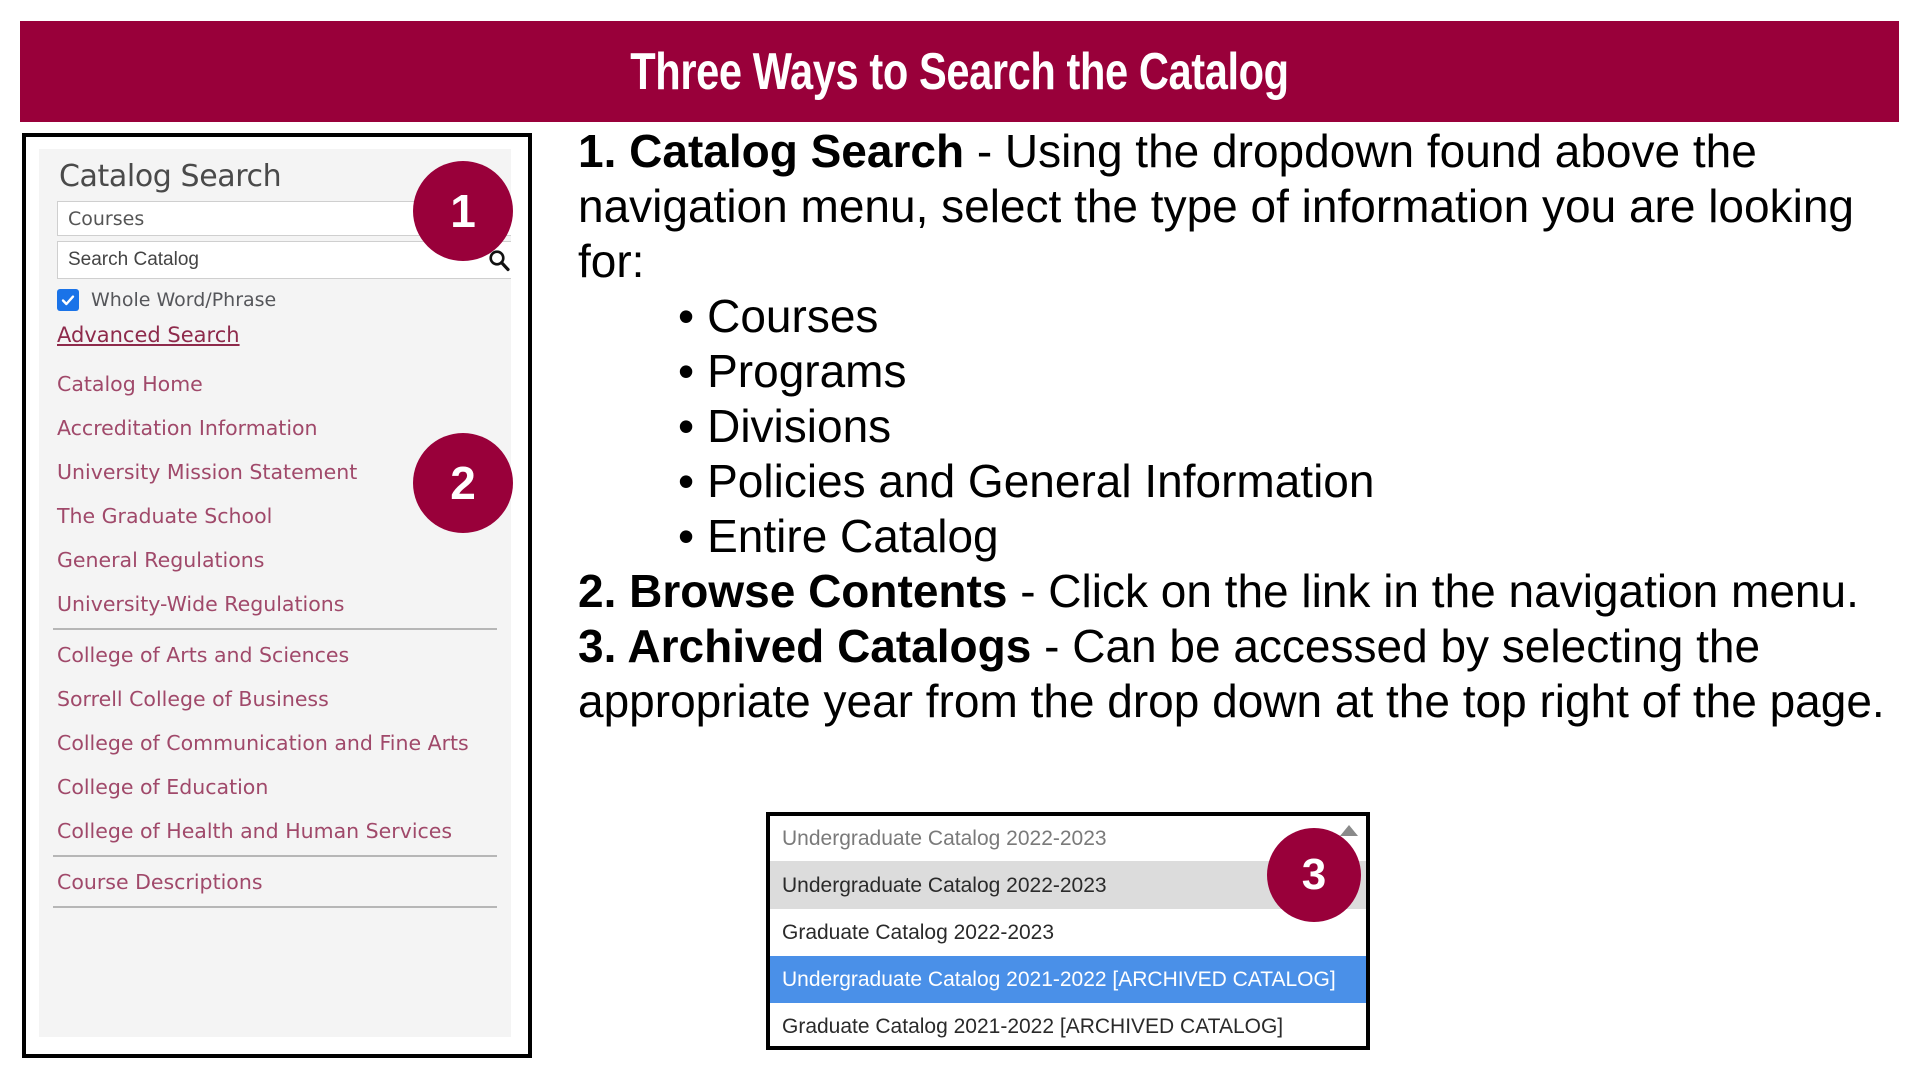 This screenshot has width=1920, height=1080. What do you see at coordinates (275, 560) in the screenshot?
I see `sidebar-item-general-regulations: General Regulations` at bounding box center [275, 560].